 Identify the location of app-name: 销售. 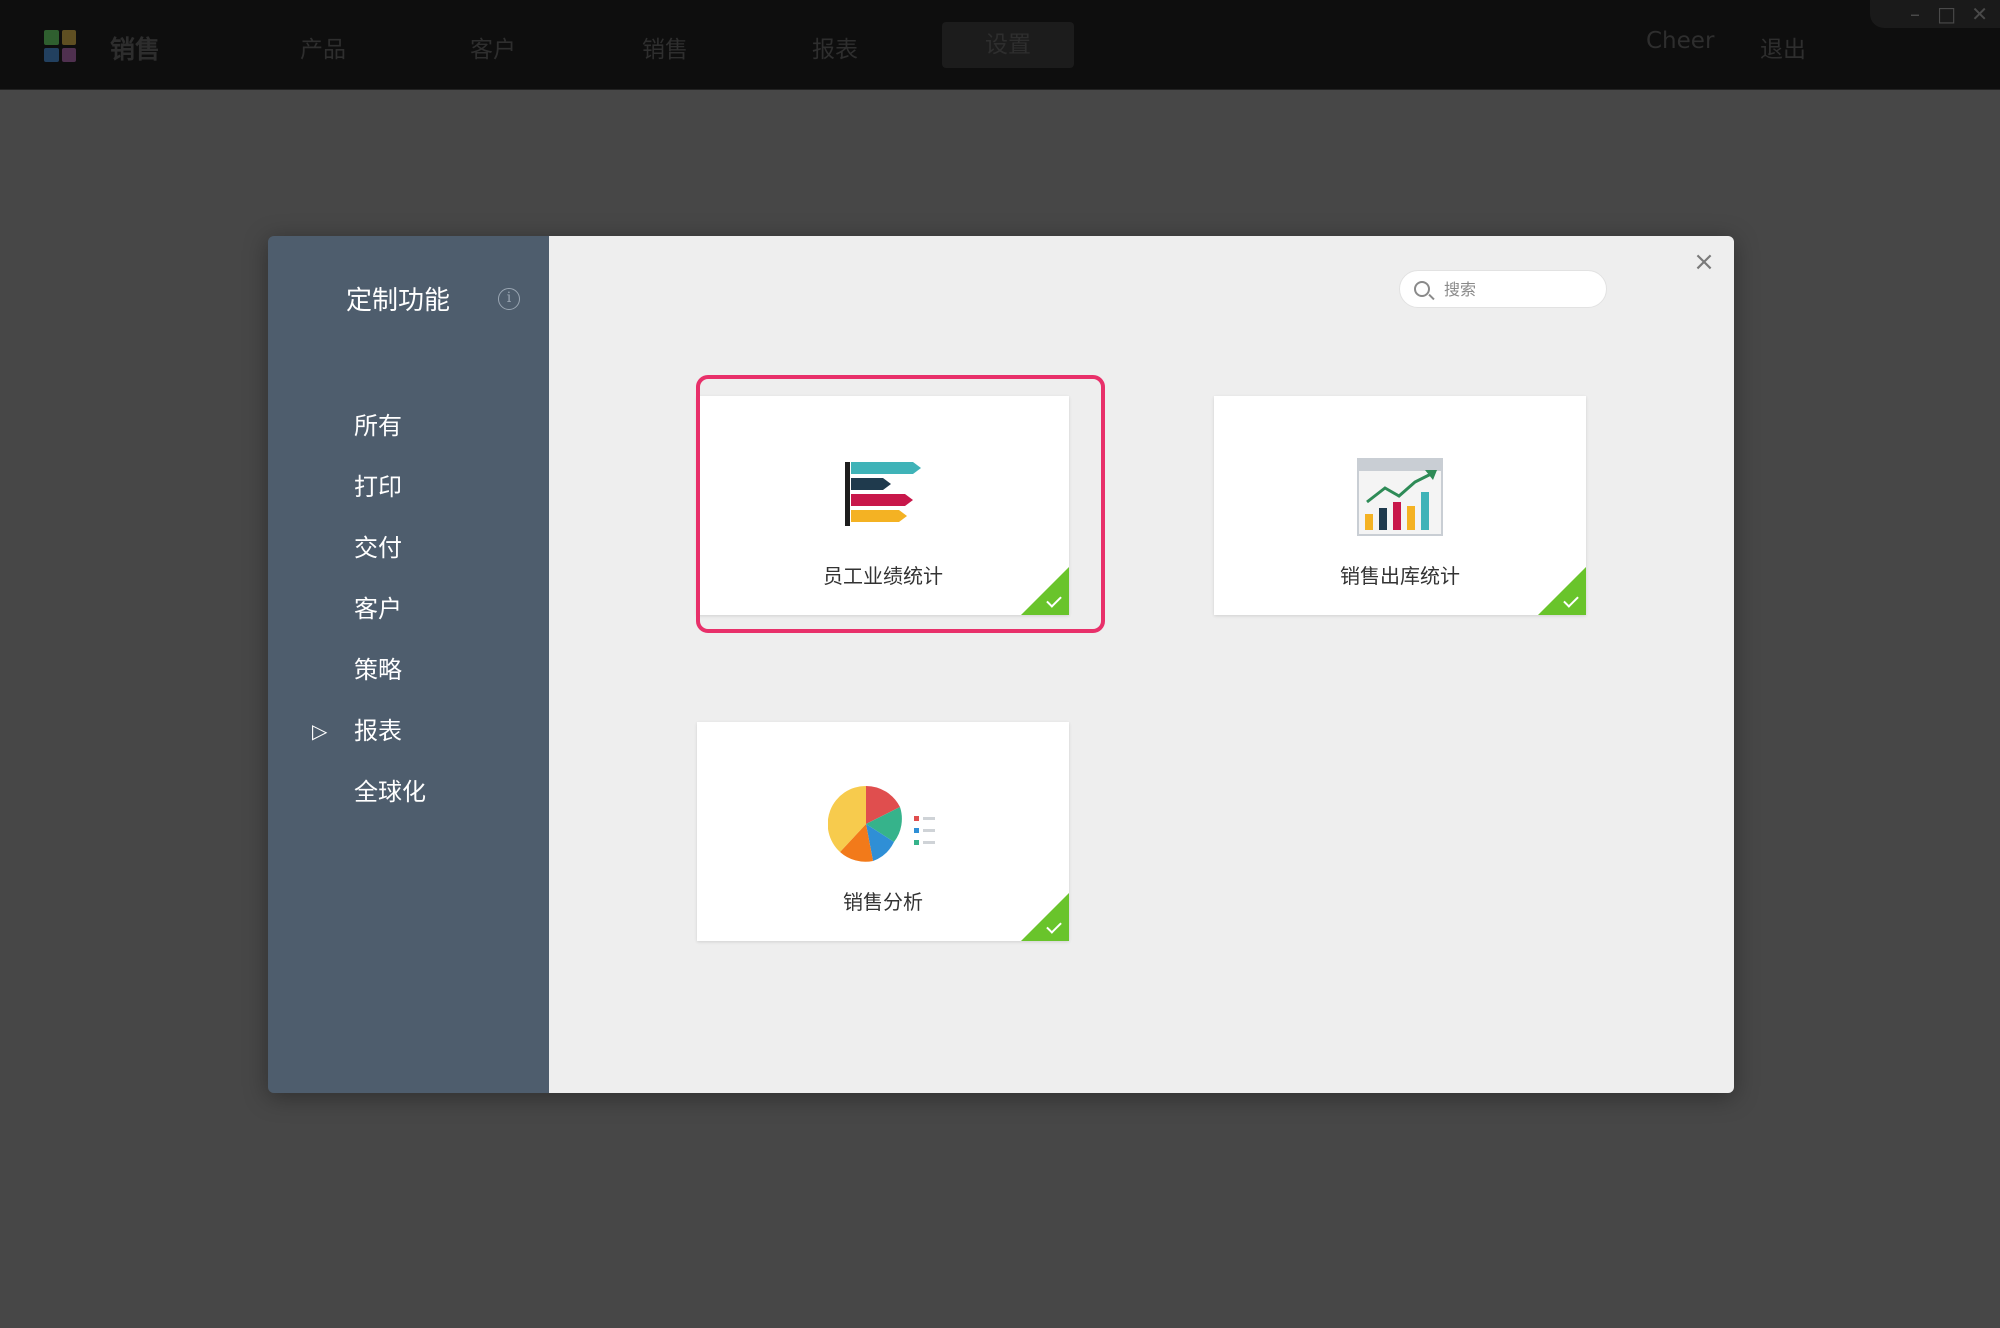
(135, 49).